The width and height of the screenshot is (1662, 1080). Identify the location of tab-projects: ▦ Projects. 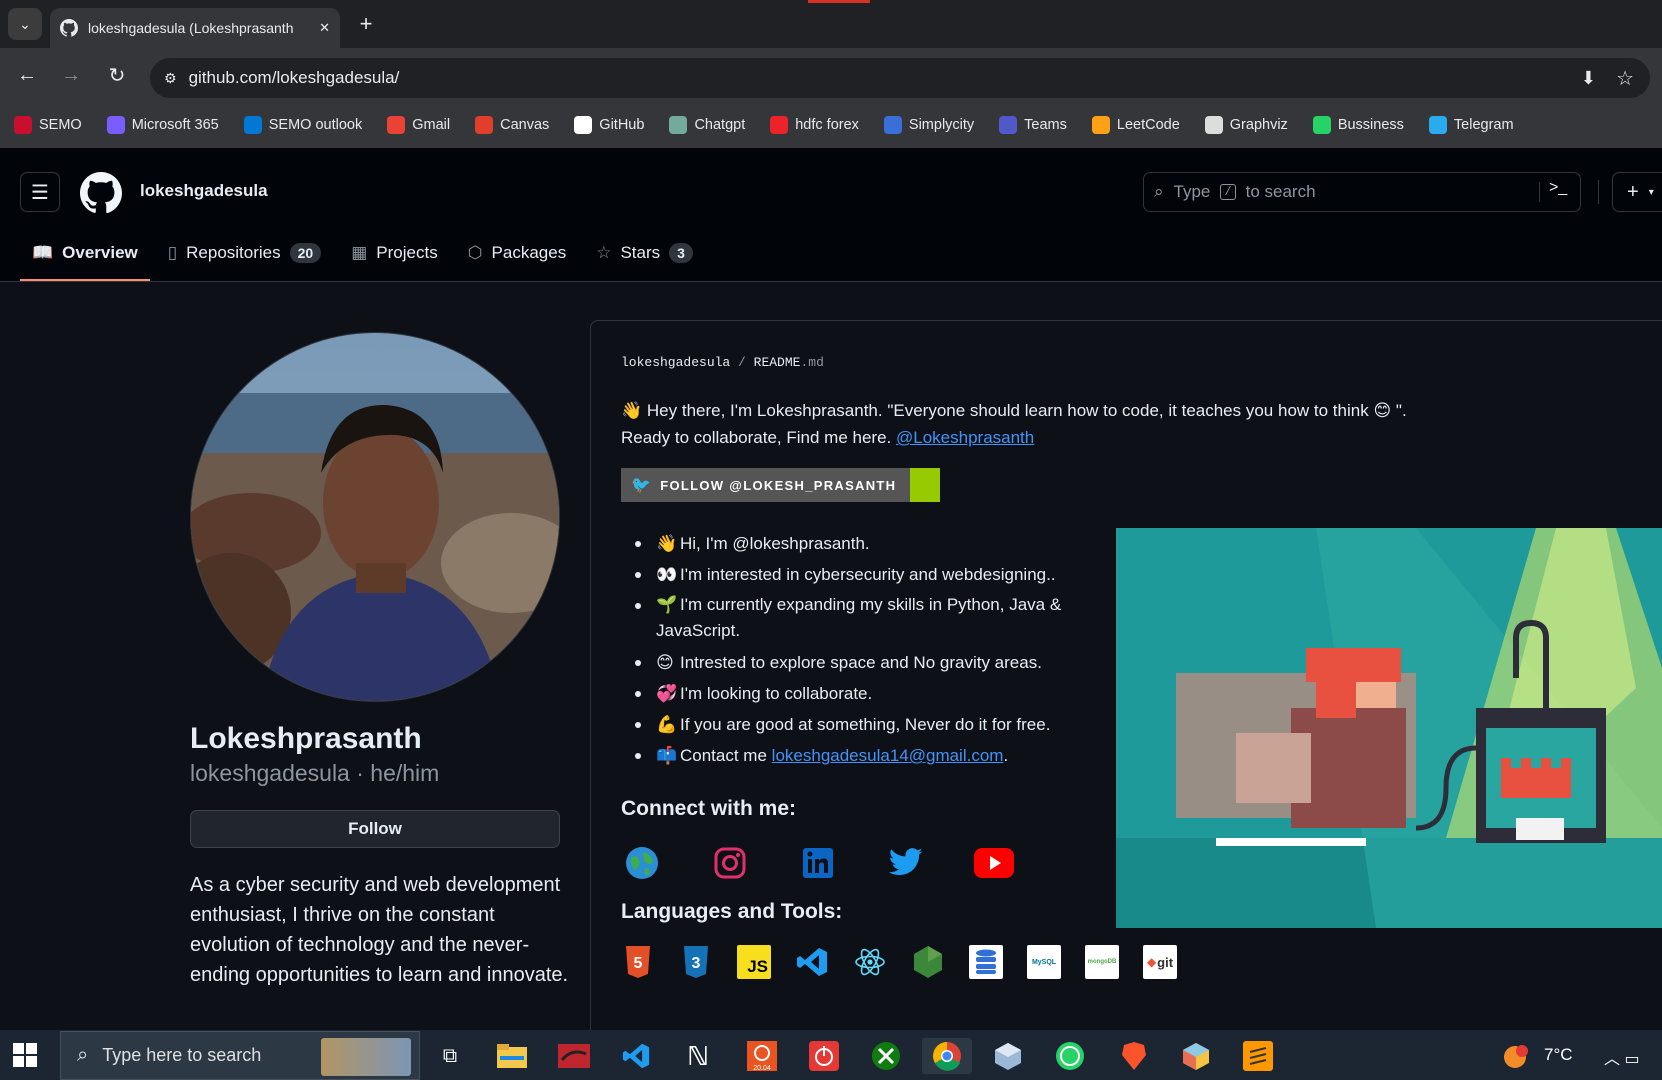
(394, 253).